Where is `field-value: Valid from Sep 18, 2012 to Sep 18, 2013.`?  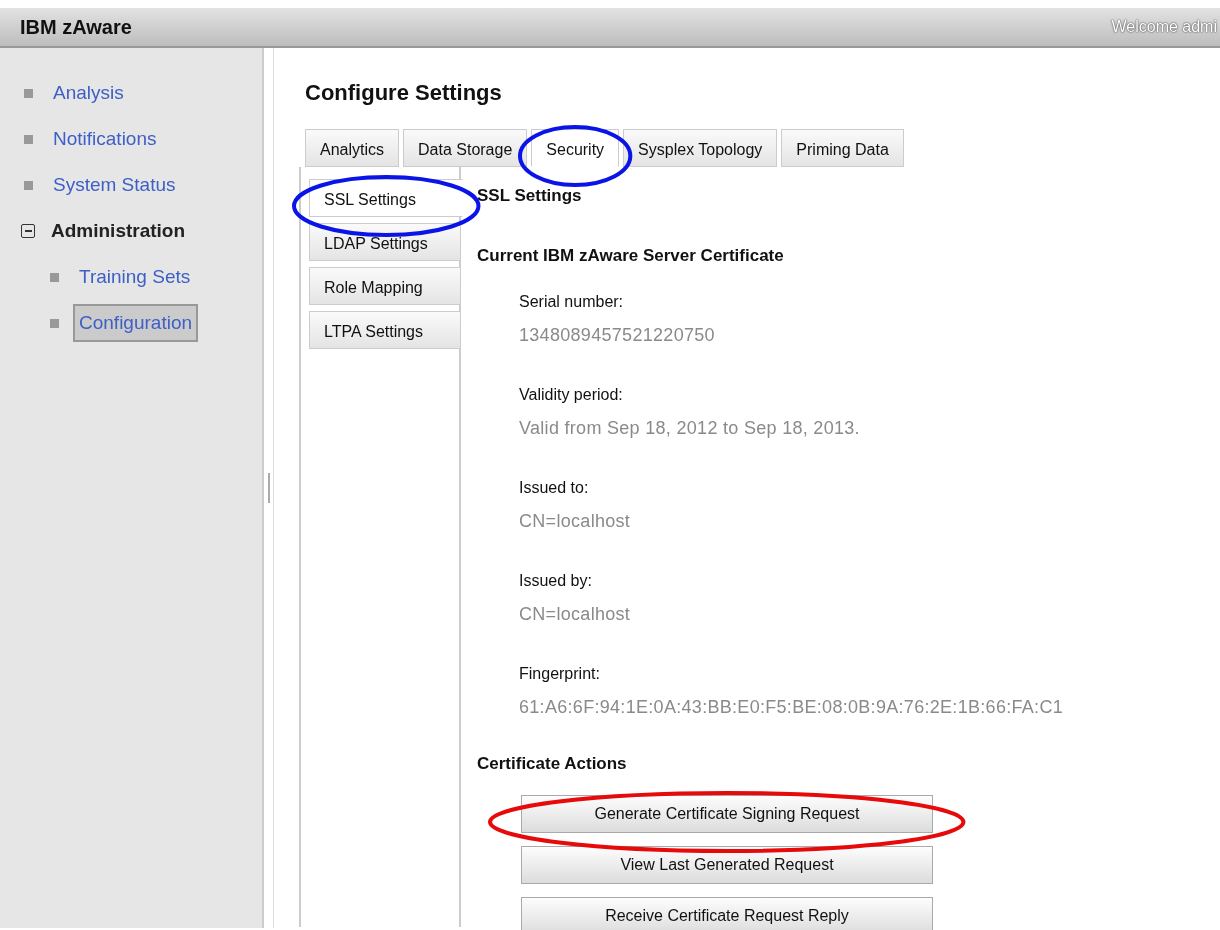
field-value: Valid from Sep 18, 2012 to Sep 18, 2013. is located at coordinates (690, 428).